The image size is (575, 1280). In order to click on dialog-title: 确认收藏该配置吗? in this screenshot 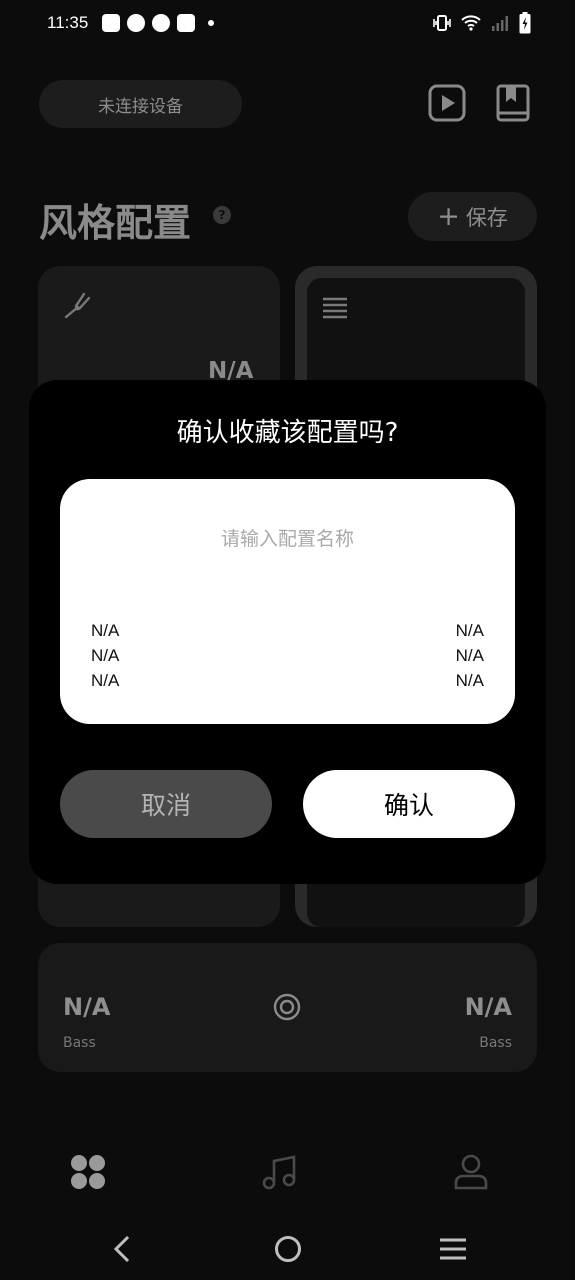, I will do `click(287, 433)`.